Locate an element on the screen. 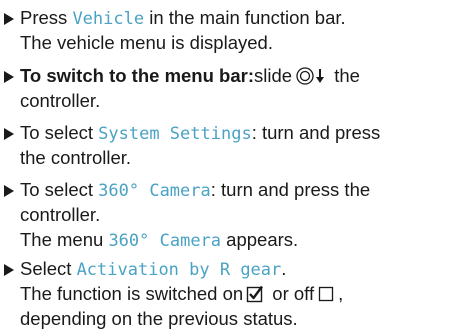 This screenshot has height=331, width=461. step-5-line-2: The function is switched on or off, is located at coordinates (181, 293).